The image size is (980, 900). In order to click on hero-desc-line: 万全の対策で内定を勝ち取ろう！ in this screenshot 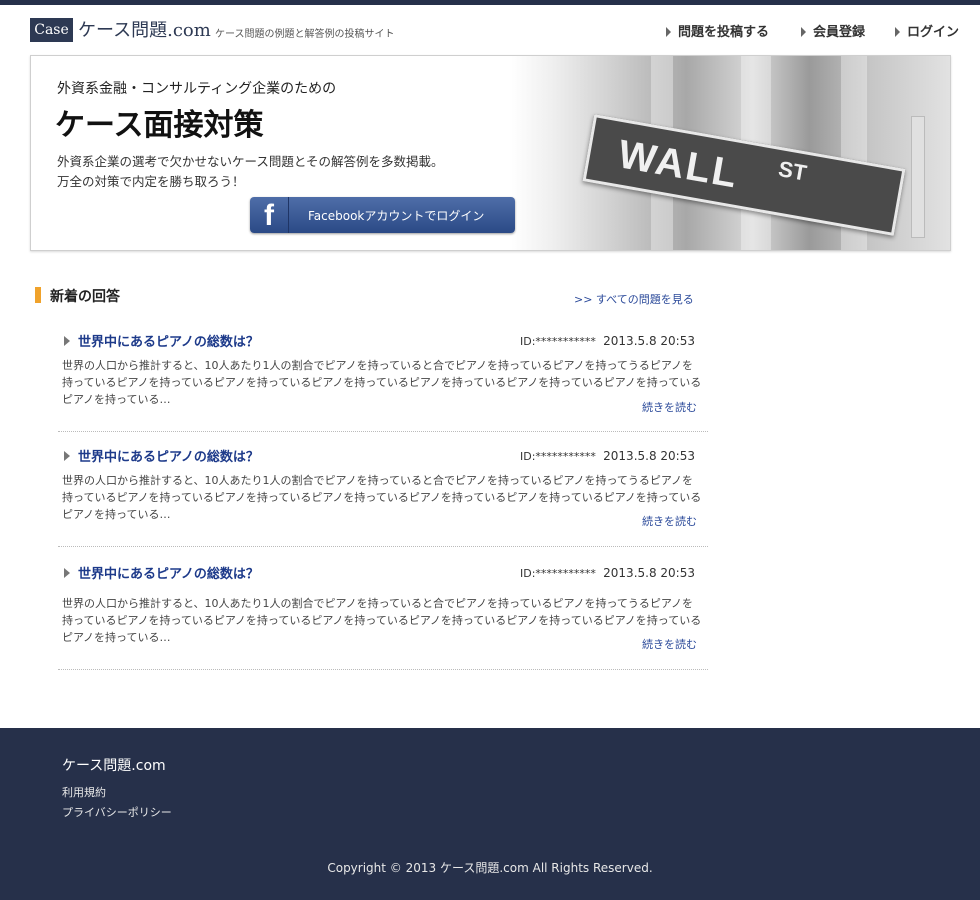, I will do `click(151, 181)`.